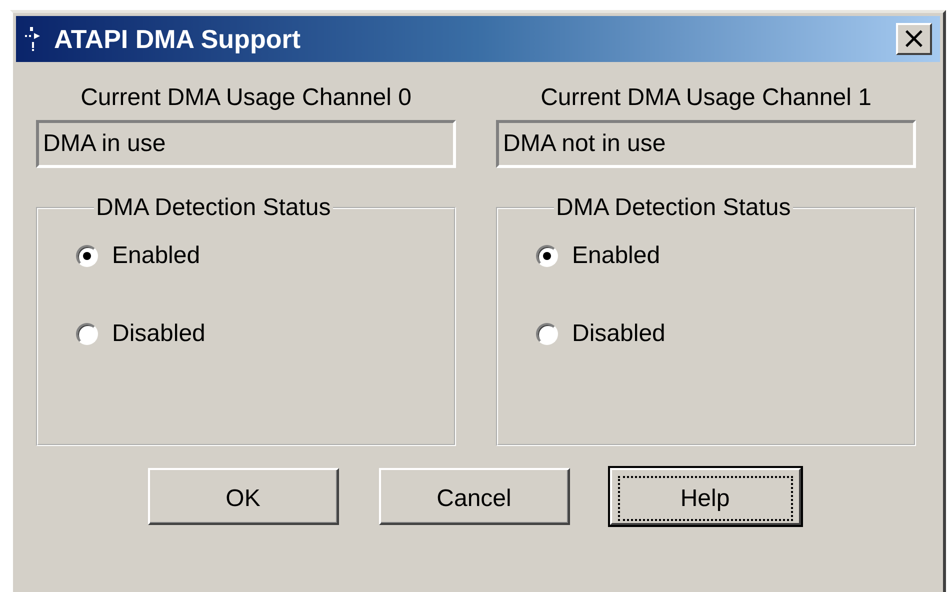 The width and height of the screenshot is (947, 592). Describe the element at coordinates (246, 144) in the screenshot. I see `status-field: DMA in use` at that location.